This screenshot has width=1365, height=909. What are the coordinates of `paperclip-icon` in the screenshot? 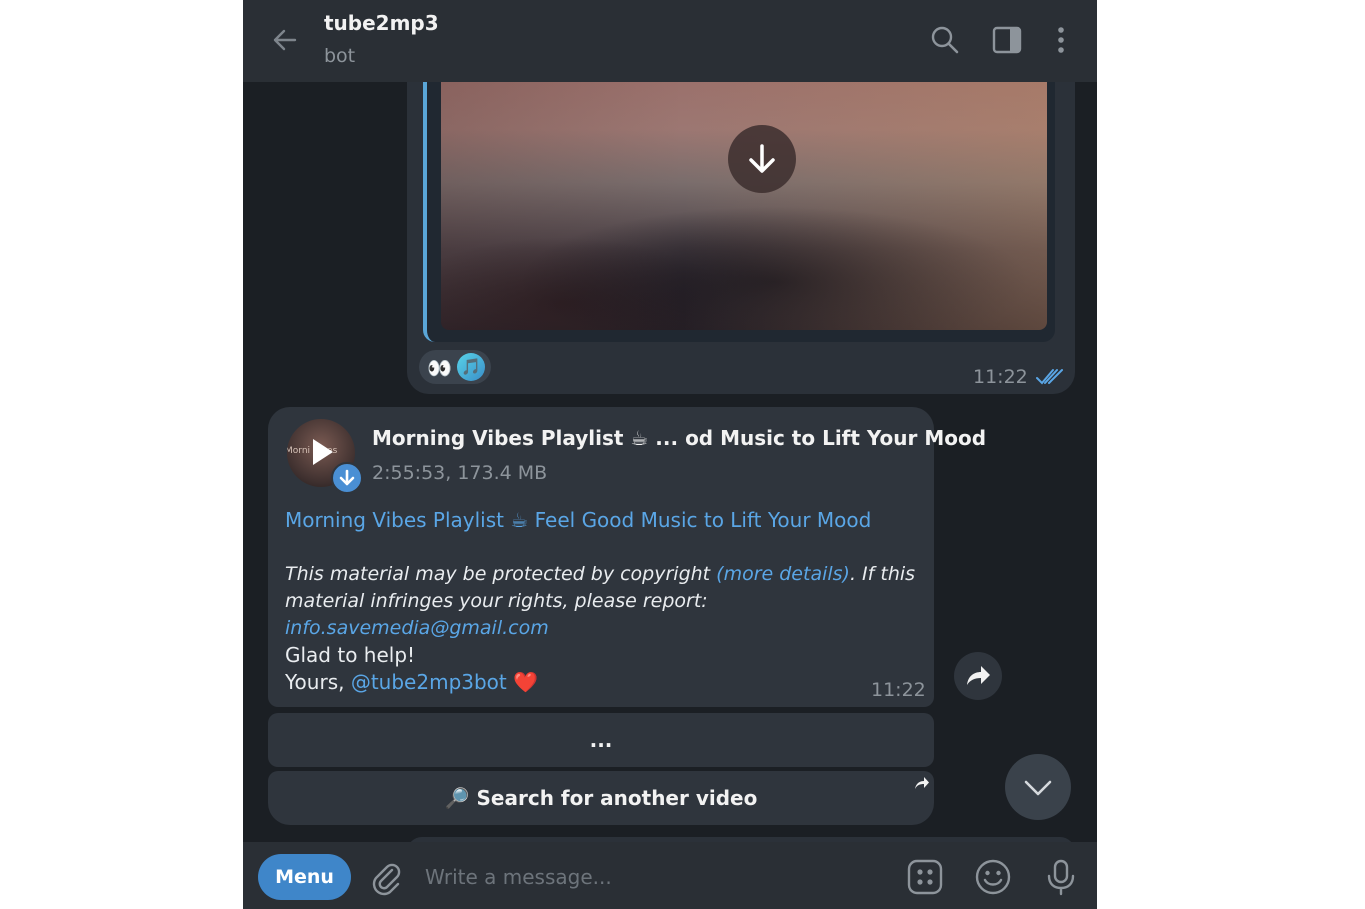 It's located at (386, 877).